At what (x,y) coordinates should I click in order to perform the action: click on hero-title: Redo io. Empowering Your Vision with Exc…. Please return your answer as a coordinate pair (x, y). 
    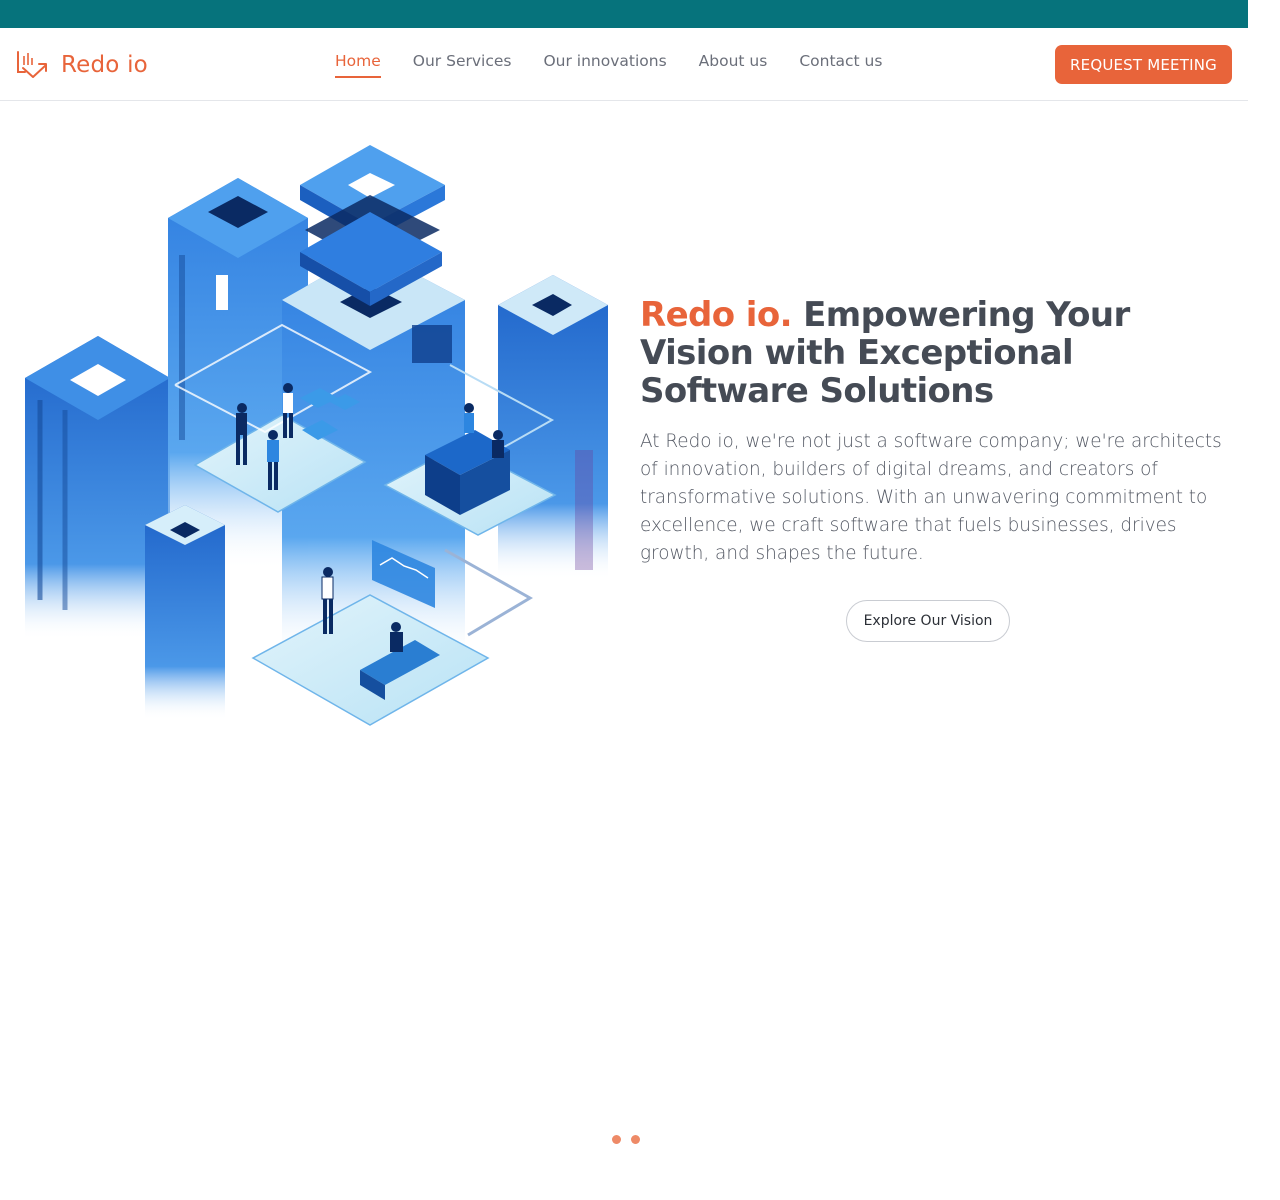
    Looking at the image, I should click on (940, 353).